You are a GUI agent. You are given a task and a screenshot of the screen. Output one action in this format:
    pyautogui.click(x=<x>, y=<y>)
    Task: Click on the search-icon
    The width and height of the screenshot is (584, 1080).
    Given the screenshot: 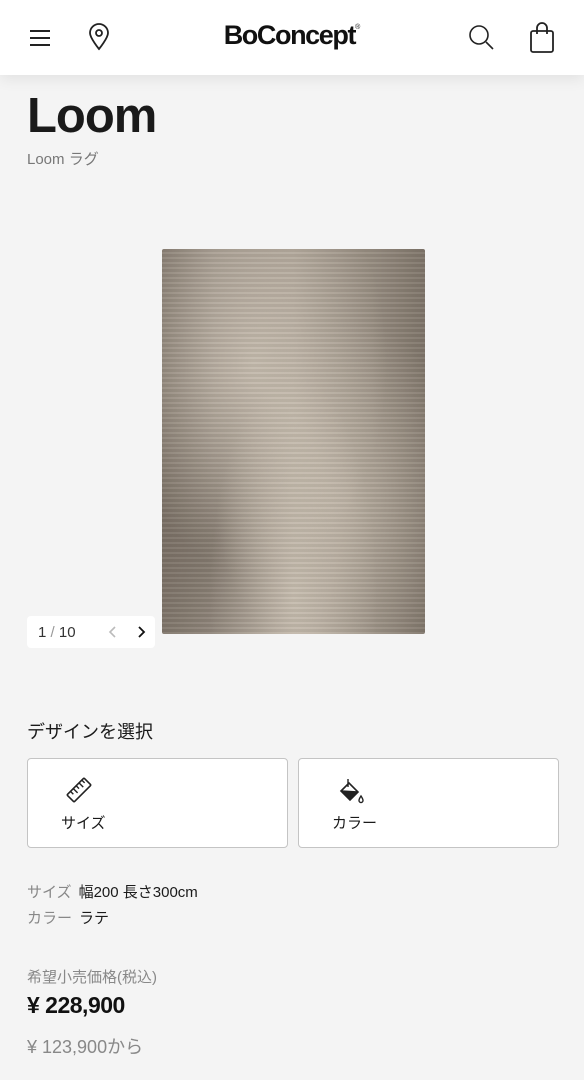 What is the action you would take?
    pyautogui.click(x=481, y=37)
    